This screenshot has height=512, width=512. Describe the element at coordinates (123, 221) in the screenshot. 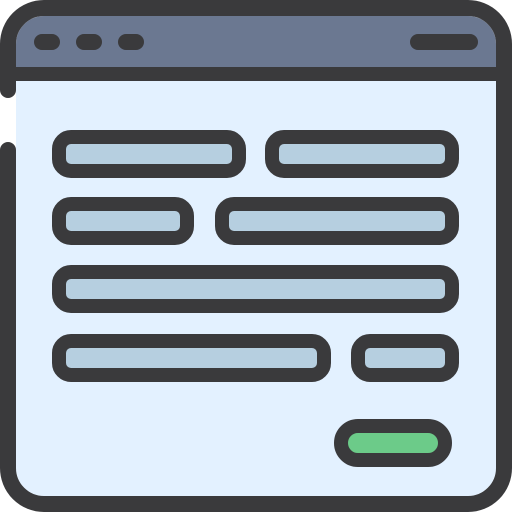

I see `form-field-r2-c1` at that location.